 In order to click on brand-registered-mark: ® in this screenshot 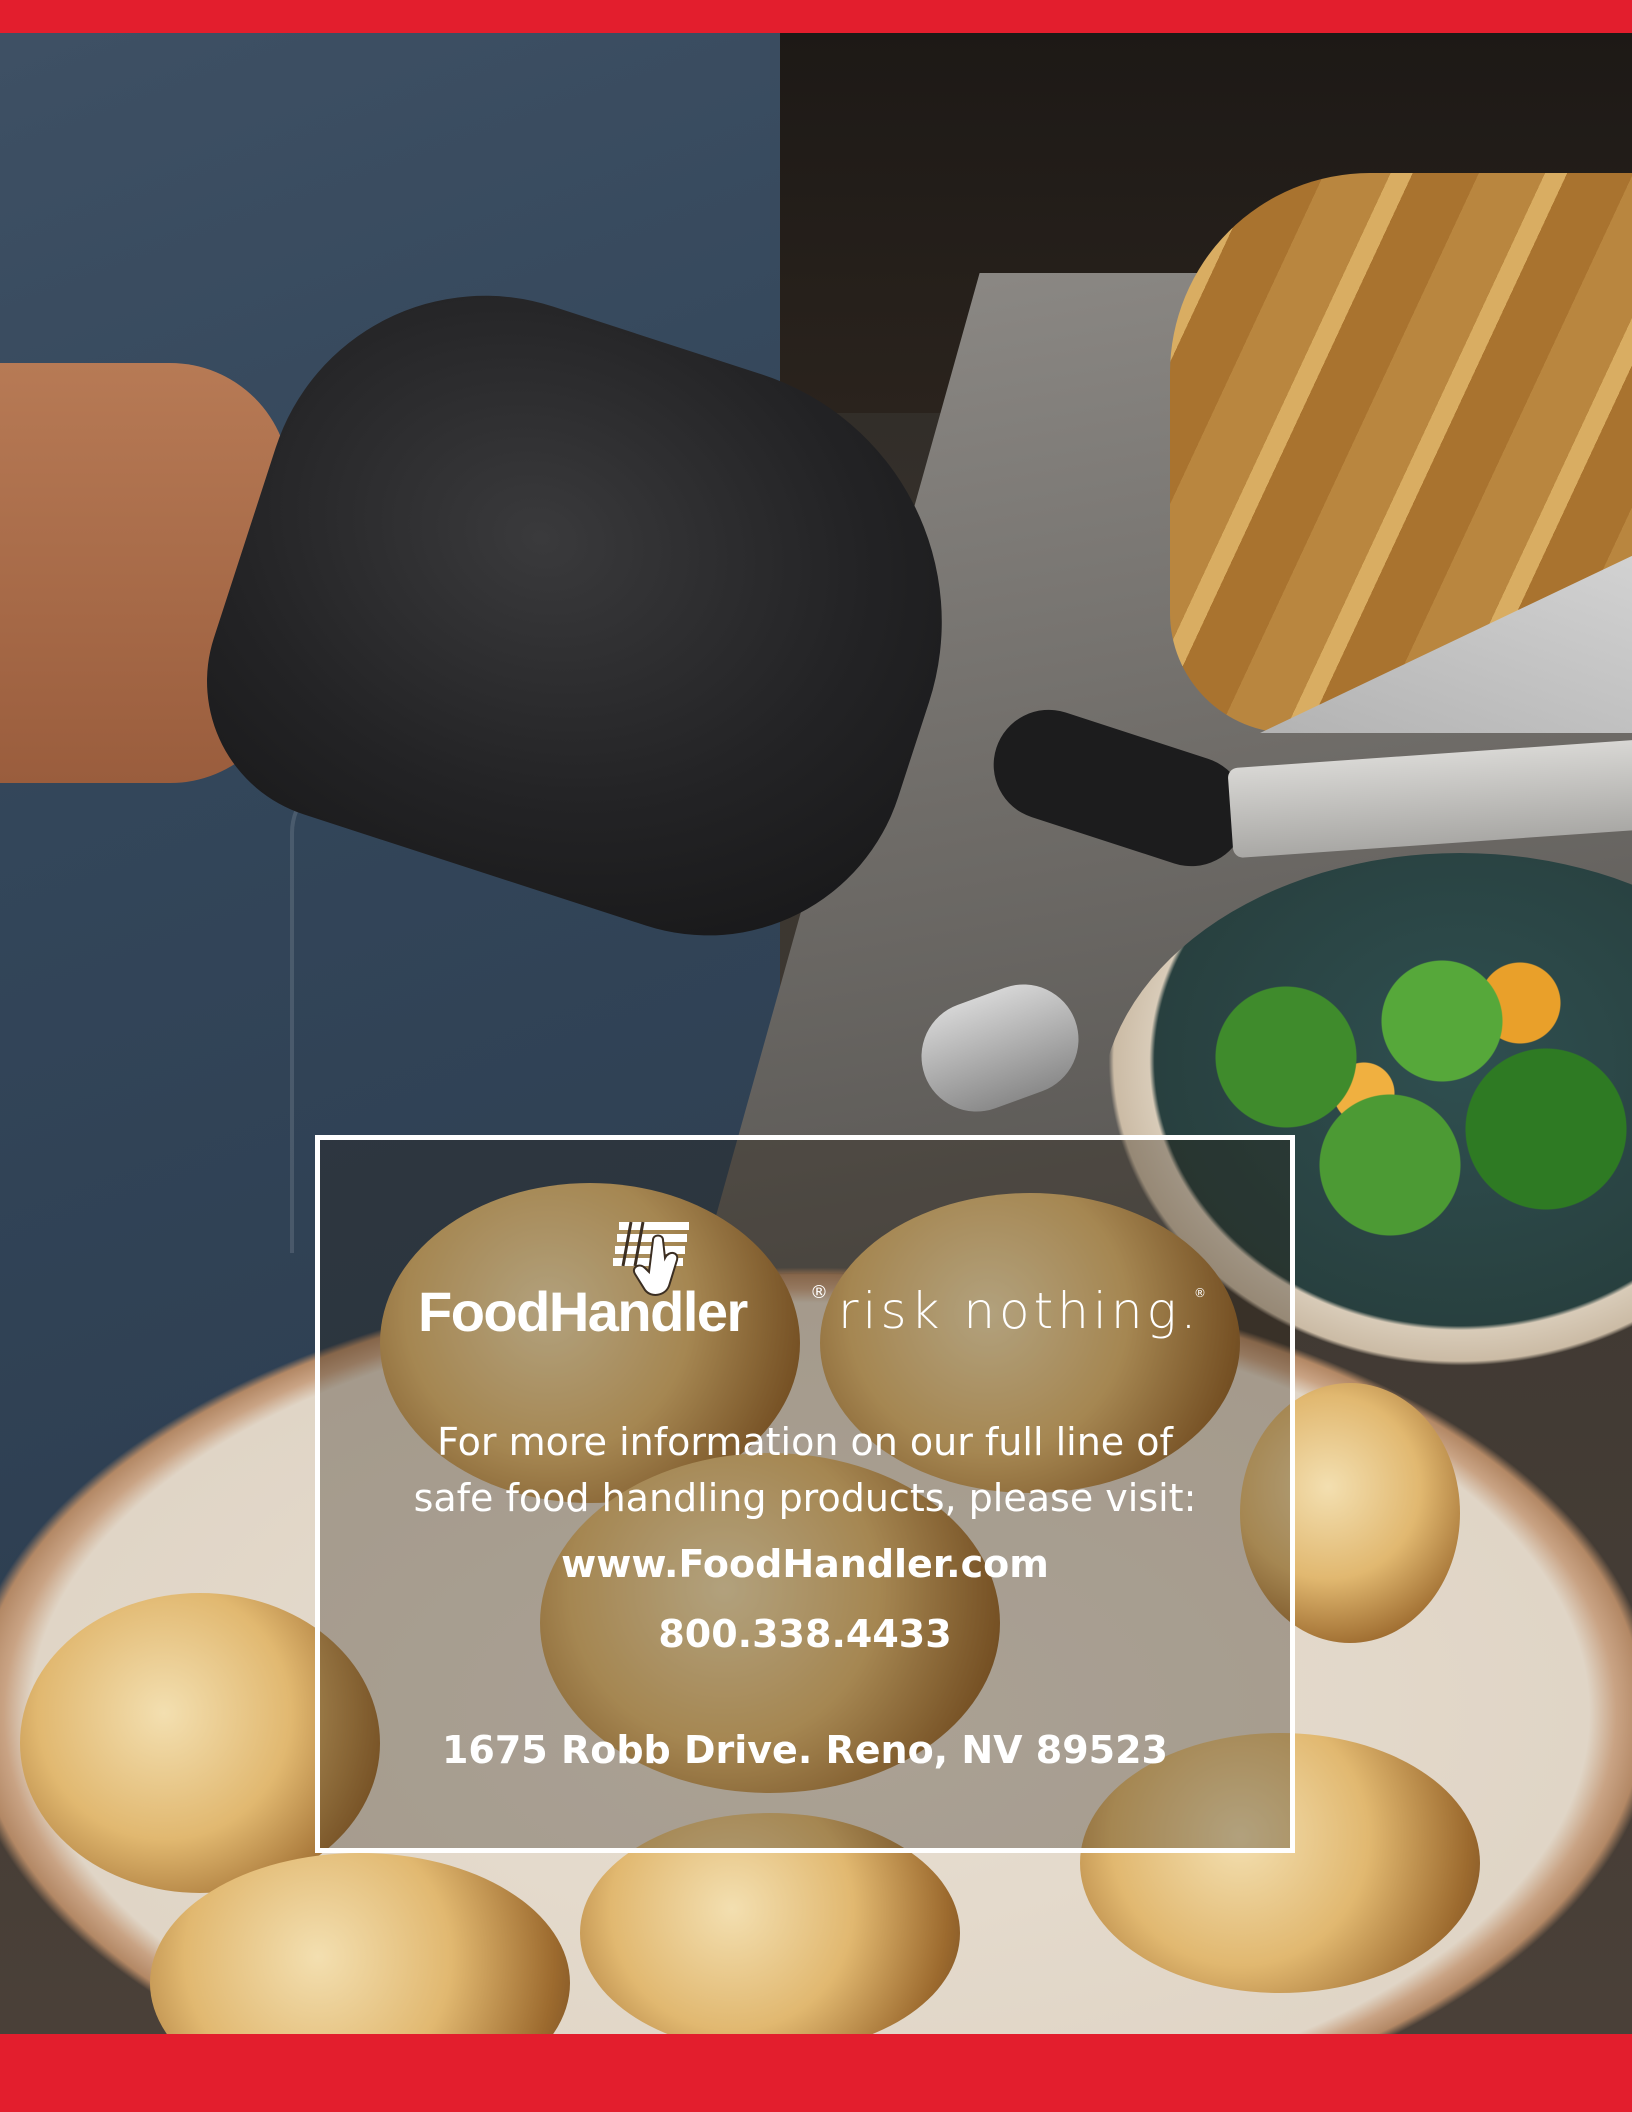, I will do `click(819, 1292)`.